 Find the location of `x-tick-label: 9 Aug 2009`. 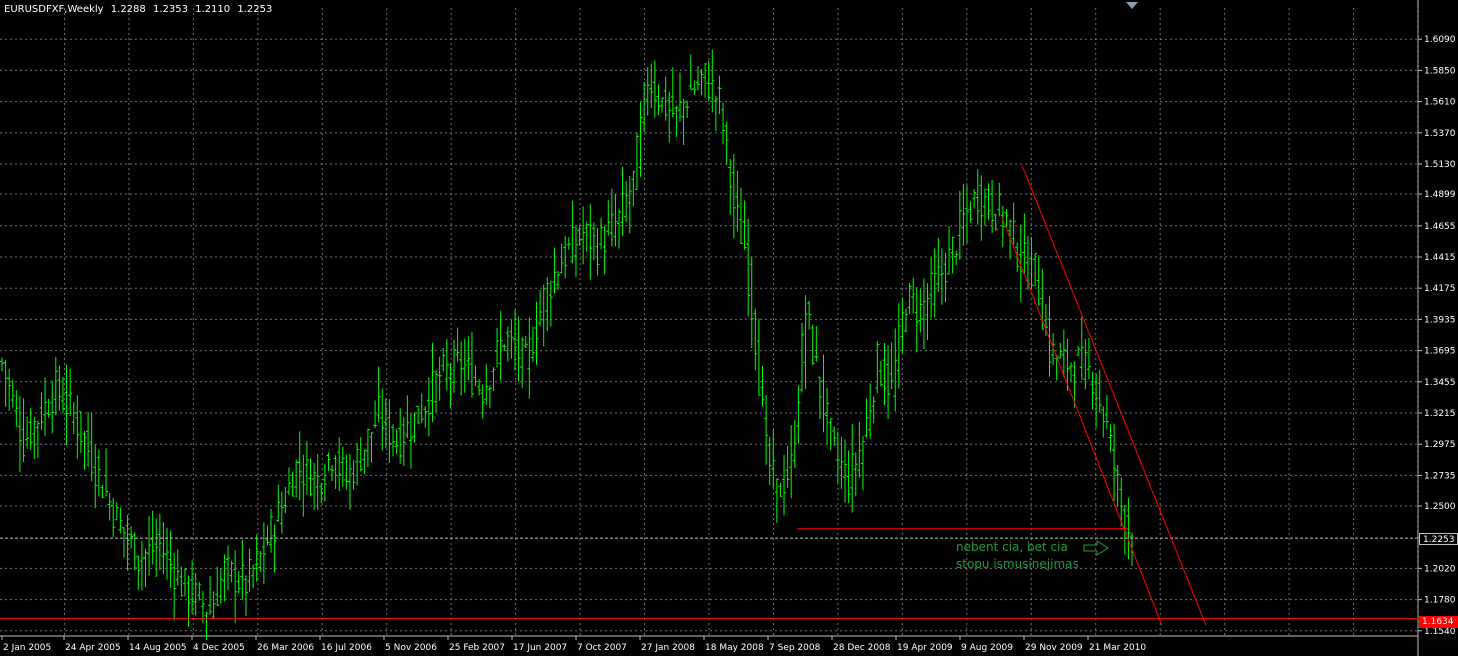

x-tick-label: 9 Aug 2009 is located at coordinates (987, 648).